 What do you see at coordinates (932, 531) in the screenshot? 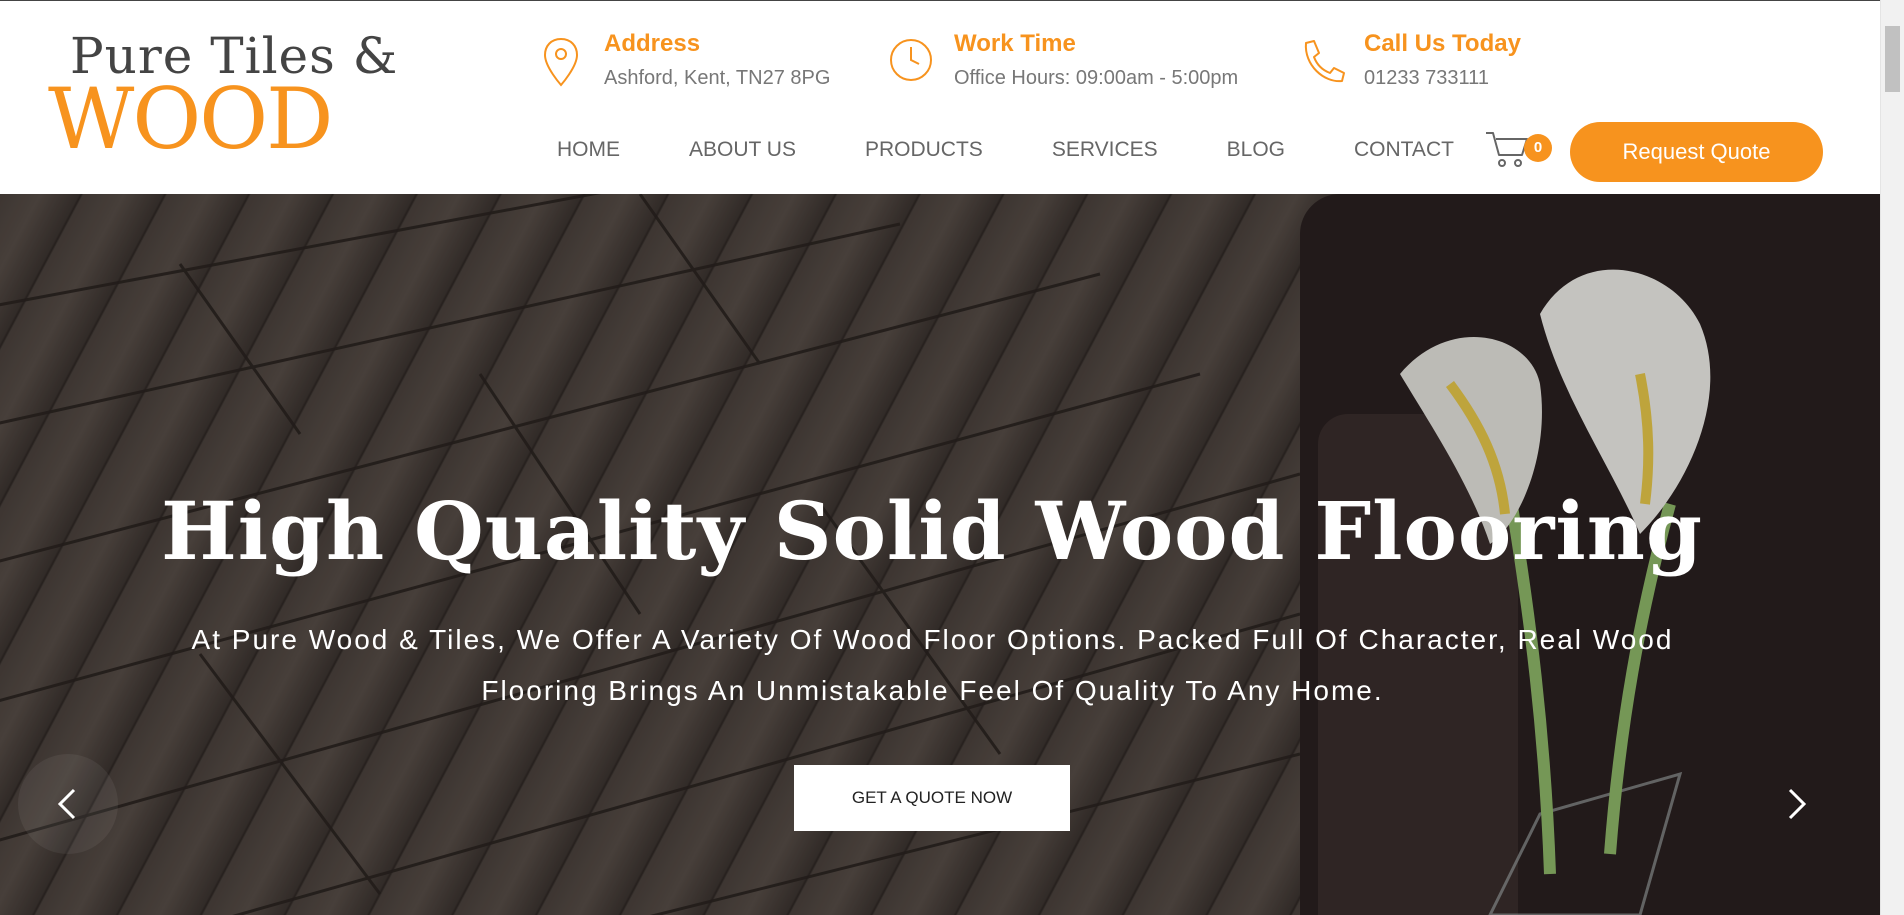
I see `hero-title: High Quality Solid Wood Flooring` at bounding box center [932, 531].